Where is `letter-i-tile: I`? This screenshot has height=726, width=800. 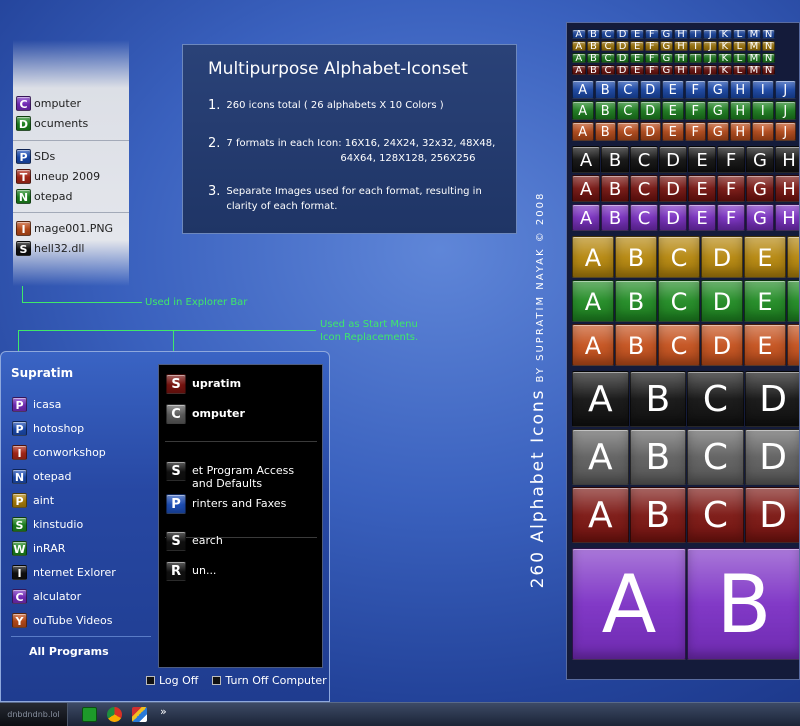 letter-i-tile: I is located at coordinates (763, 89).